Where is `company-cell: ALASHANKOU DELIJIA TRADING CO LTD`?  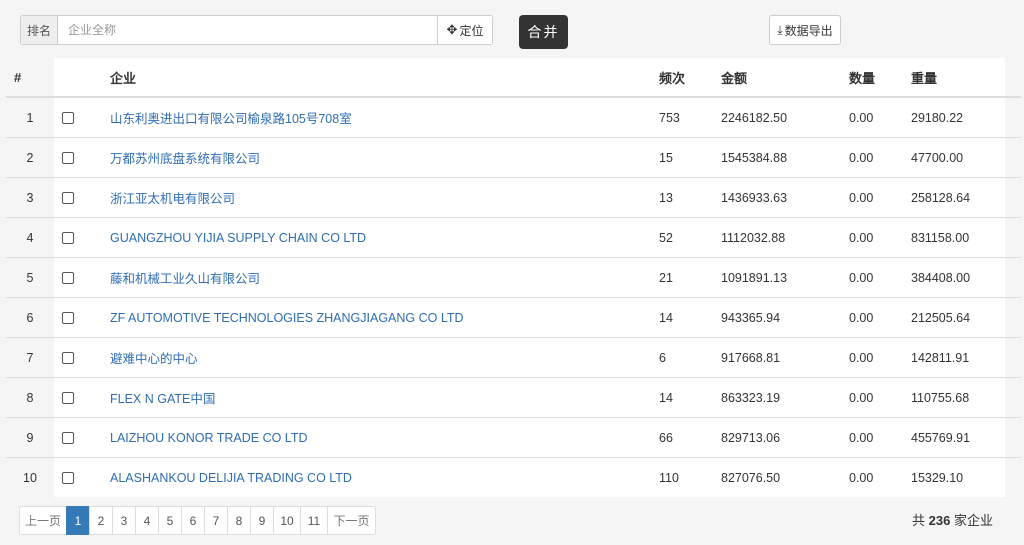
company-cell: ALASHANKOU DELIJIA TRADING CO LTD is located at coordinates (384, 477).